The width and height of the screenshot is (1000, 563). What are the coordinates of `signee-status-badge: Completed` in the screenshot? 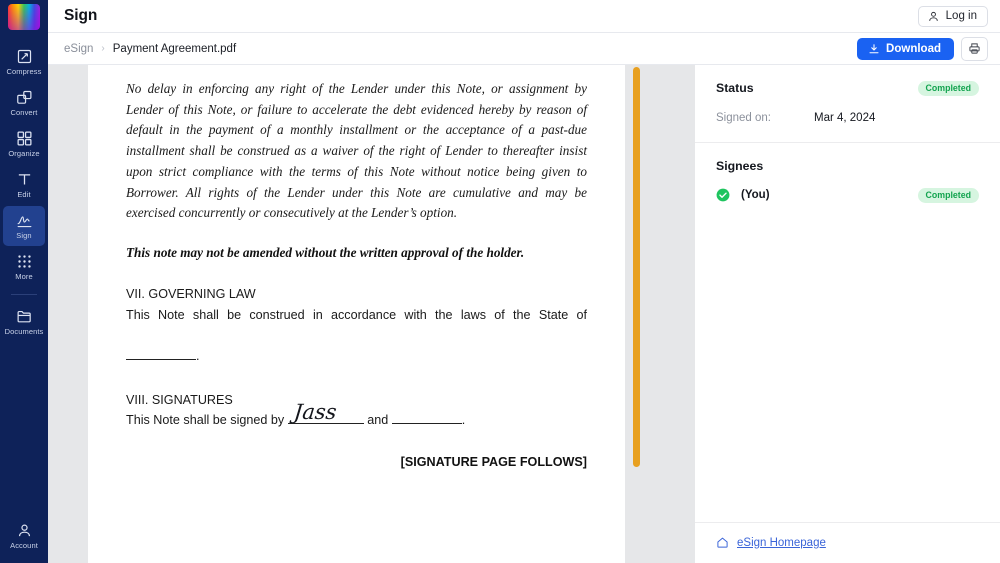 It's located at (948, 195).